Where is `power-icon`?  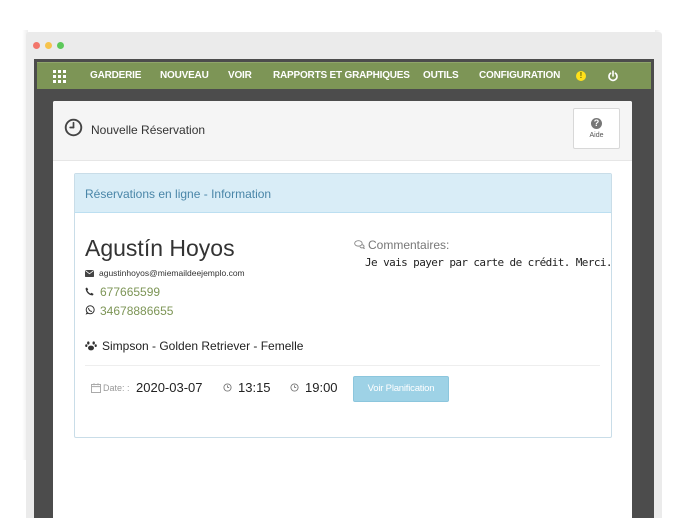 power-icon is located at coordinates (613, 76).